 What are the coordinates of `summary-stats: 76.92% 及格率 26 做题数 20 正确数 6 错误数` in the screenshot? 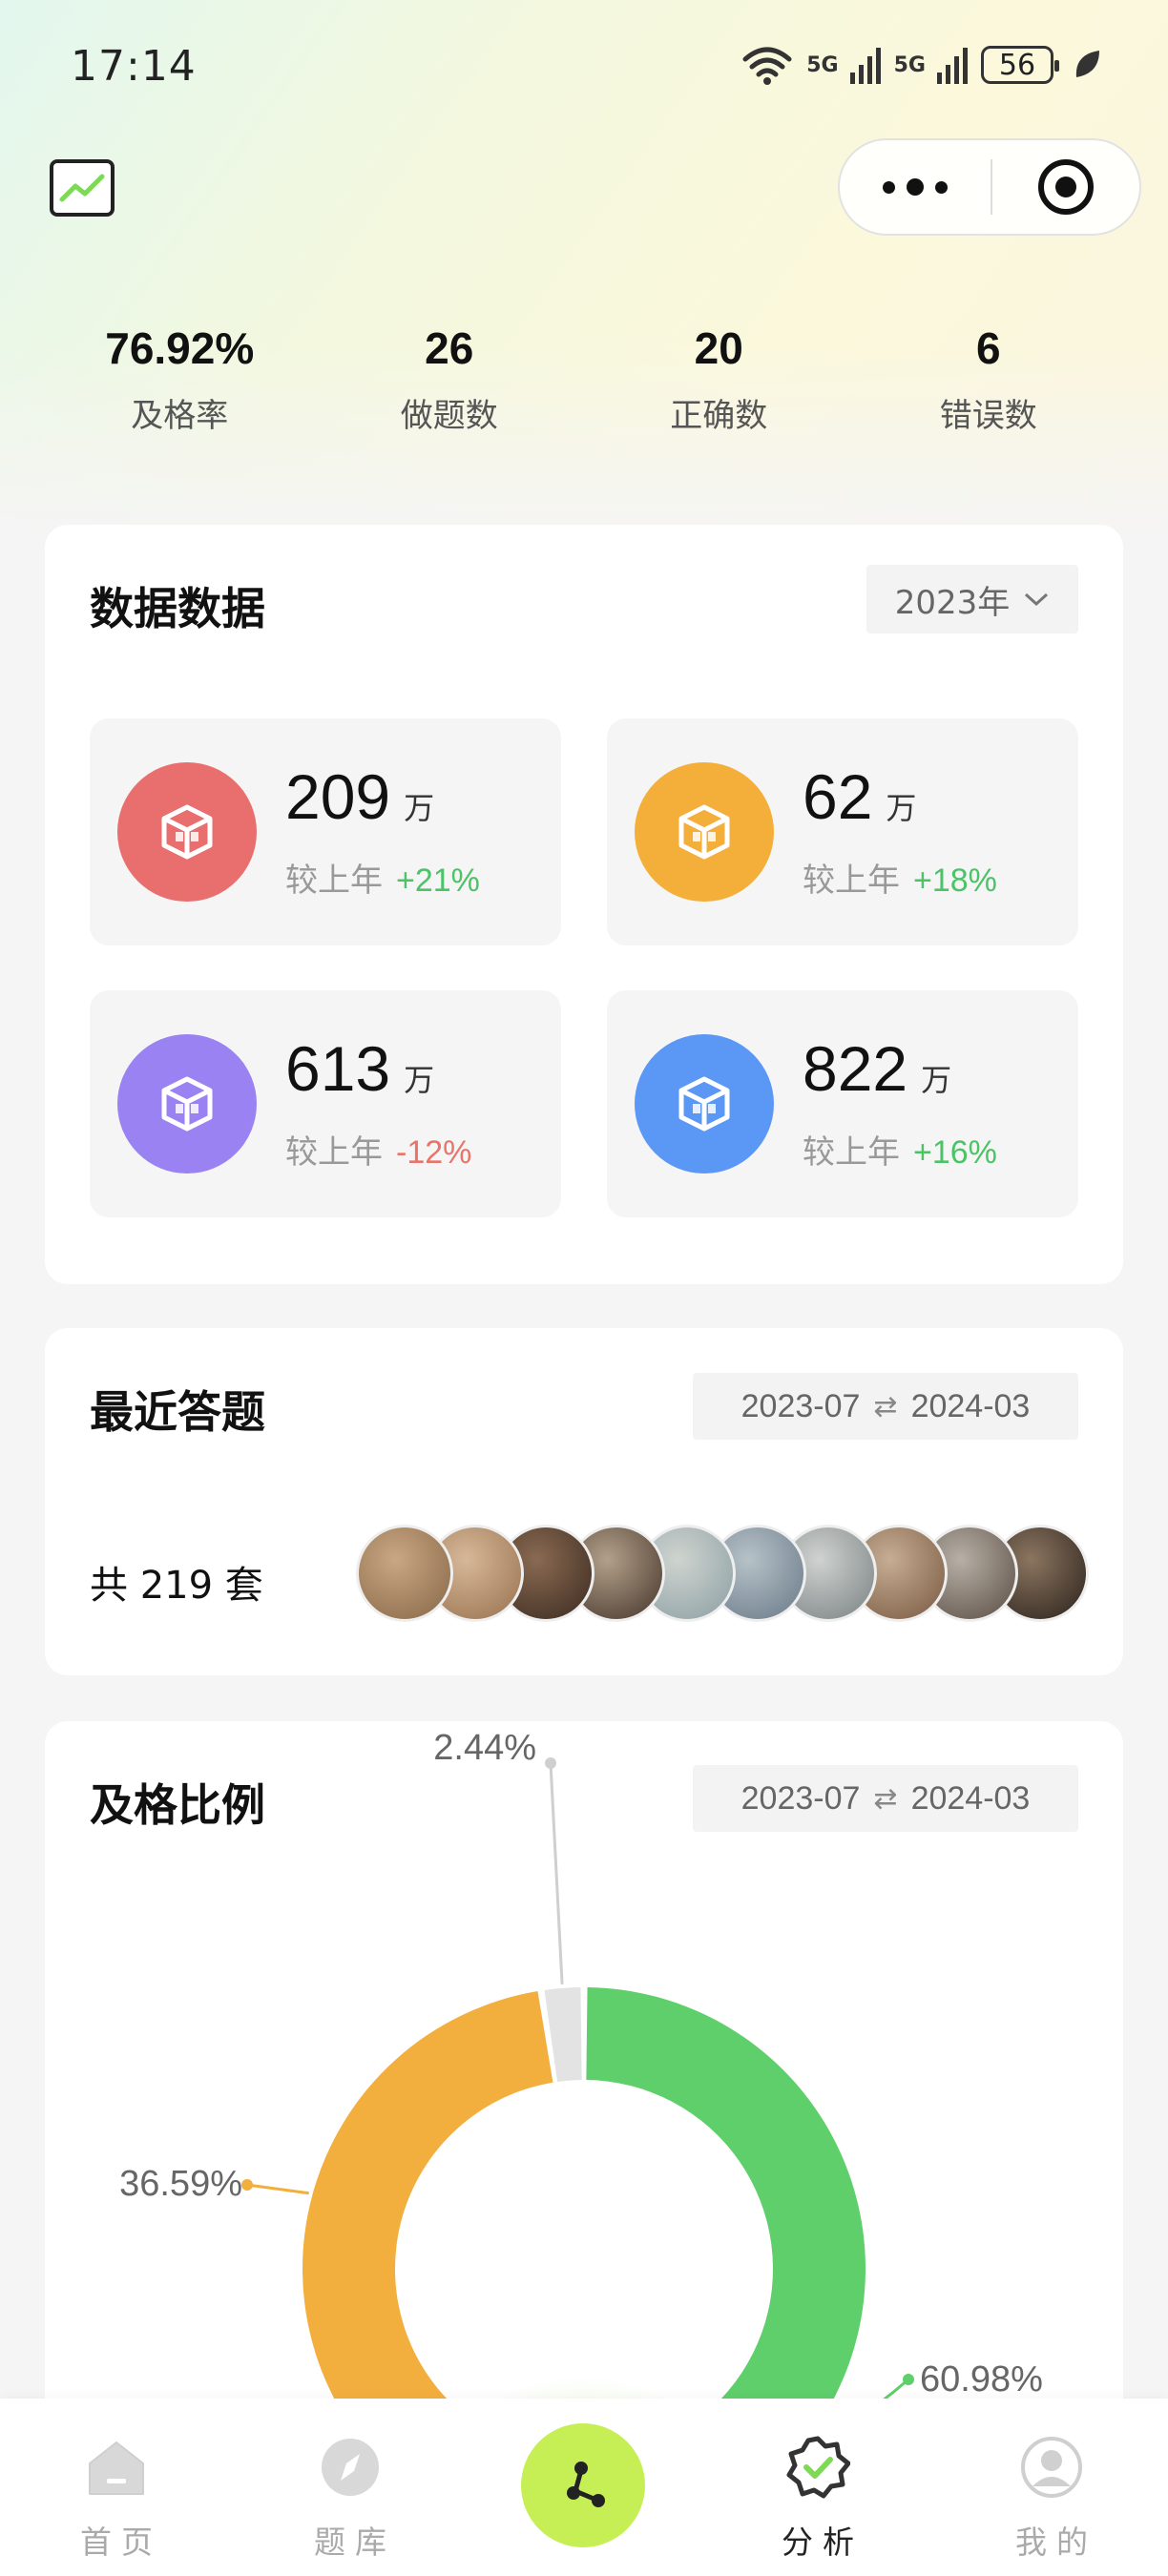 It's located at (584, 379).